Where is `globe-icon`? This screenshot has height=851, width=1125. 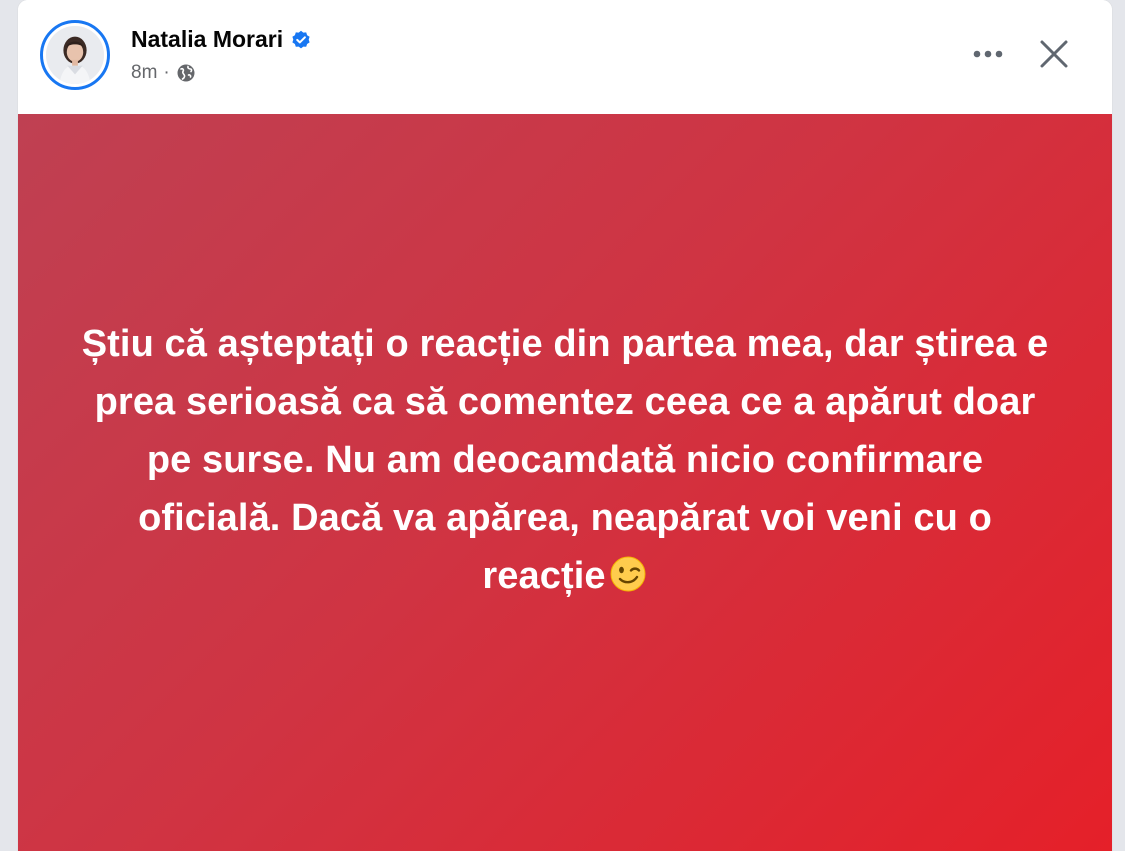
globe-icon is located at coordinates (186, 73).